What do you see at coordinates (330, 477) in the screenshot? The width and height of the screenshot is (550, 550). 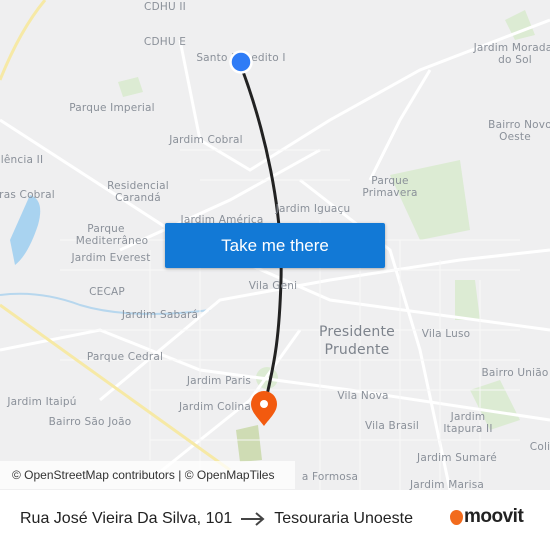 I see `map-label: a Formosa` at bounding box center [330, 477].